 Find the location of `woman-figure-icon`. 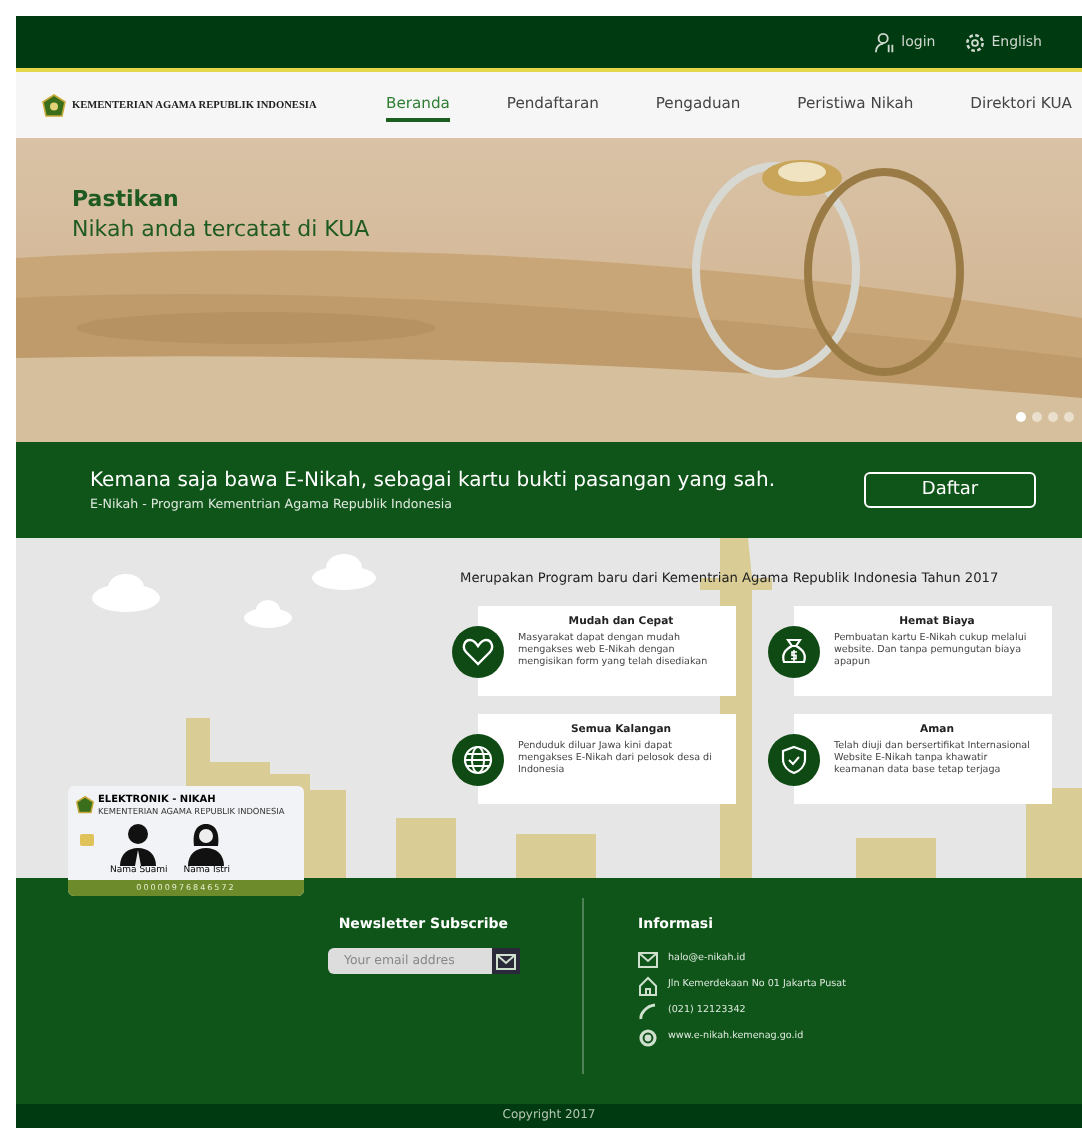

woman-figure-icon is located at coordinates (206, 844).